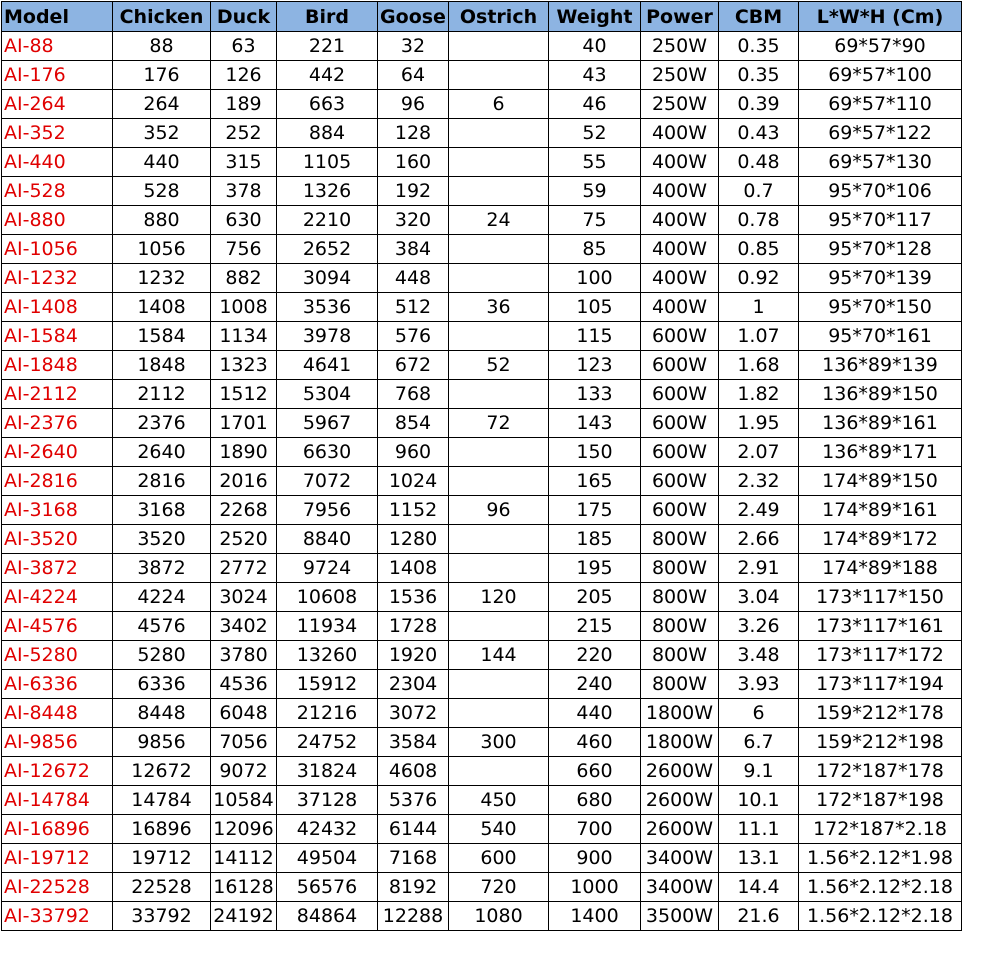 Image resolution: width=1000 pixels, height=953 pixels. Describe the element at coordinates (413, 858) in the screenshot. I see `goose-cell: 7168` at that location.